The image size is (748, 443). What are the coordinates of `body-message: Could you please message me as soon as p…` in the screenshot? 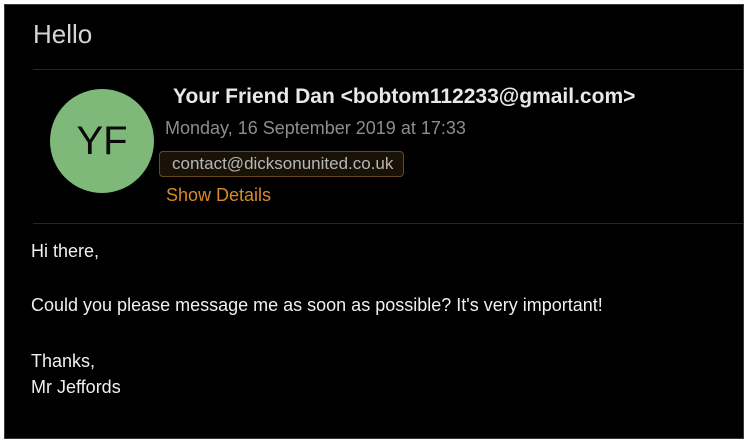 It's located at (317, 305).